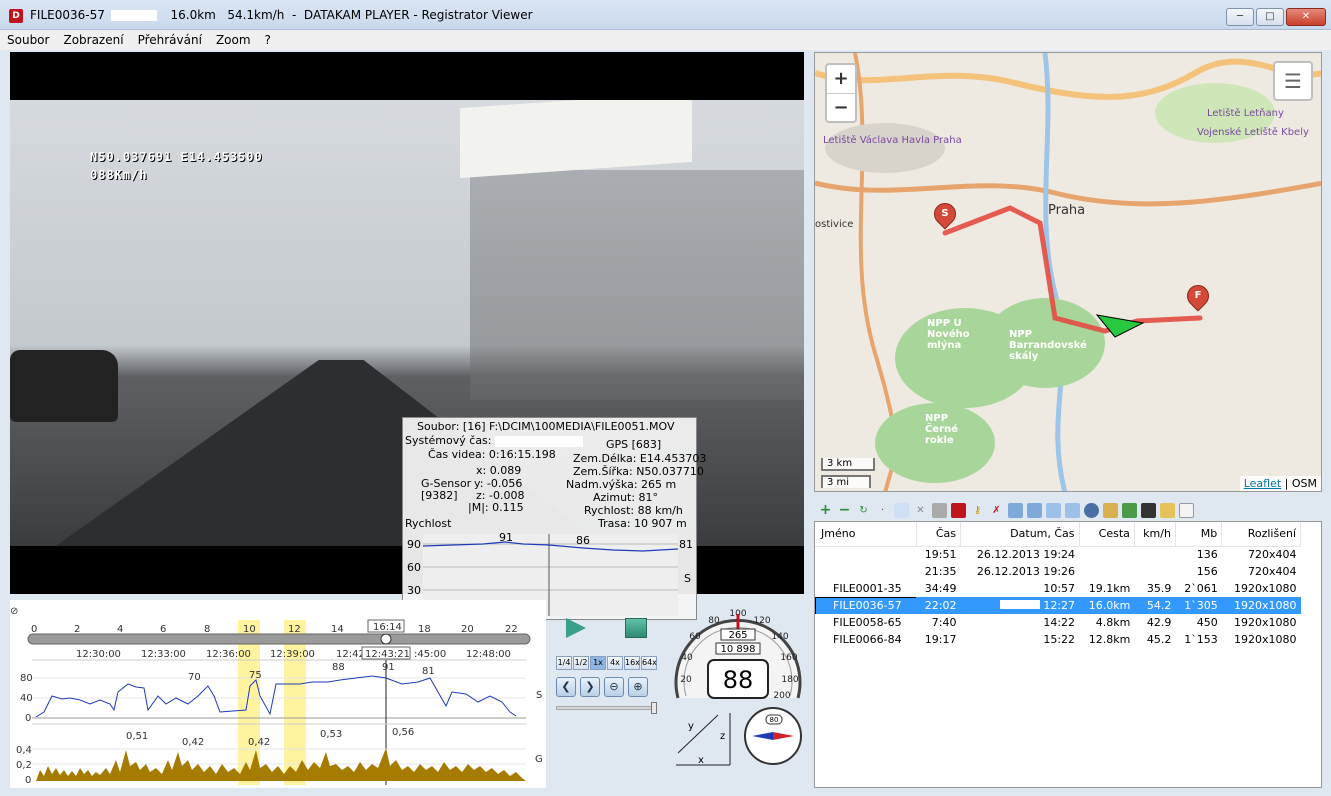  What do you see at coordinates (428, 671) in the screenshot?
I see `speed-peak-81: 81` at bounding box center [428, 671].